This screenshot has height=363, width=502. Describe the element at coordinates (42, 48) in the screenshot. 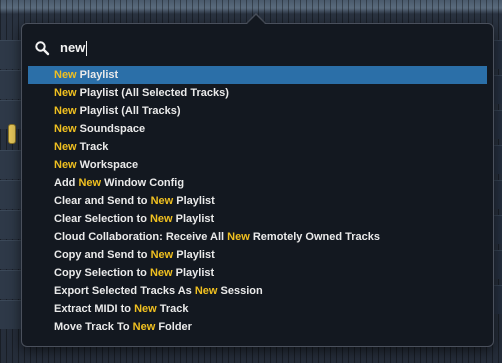

I see `search-icon` at that location.